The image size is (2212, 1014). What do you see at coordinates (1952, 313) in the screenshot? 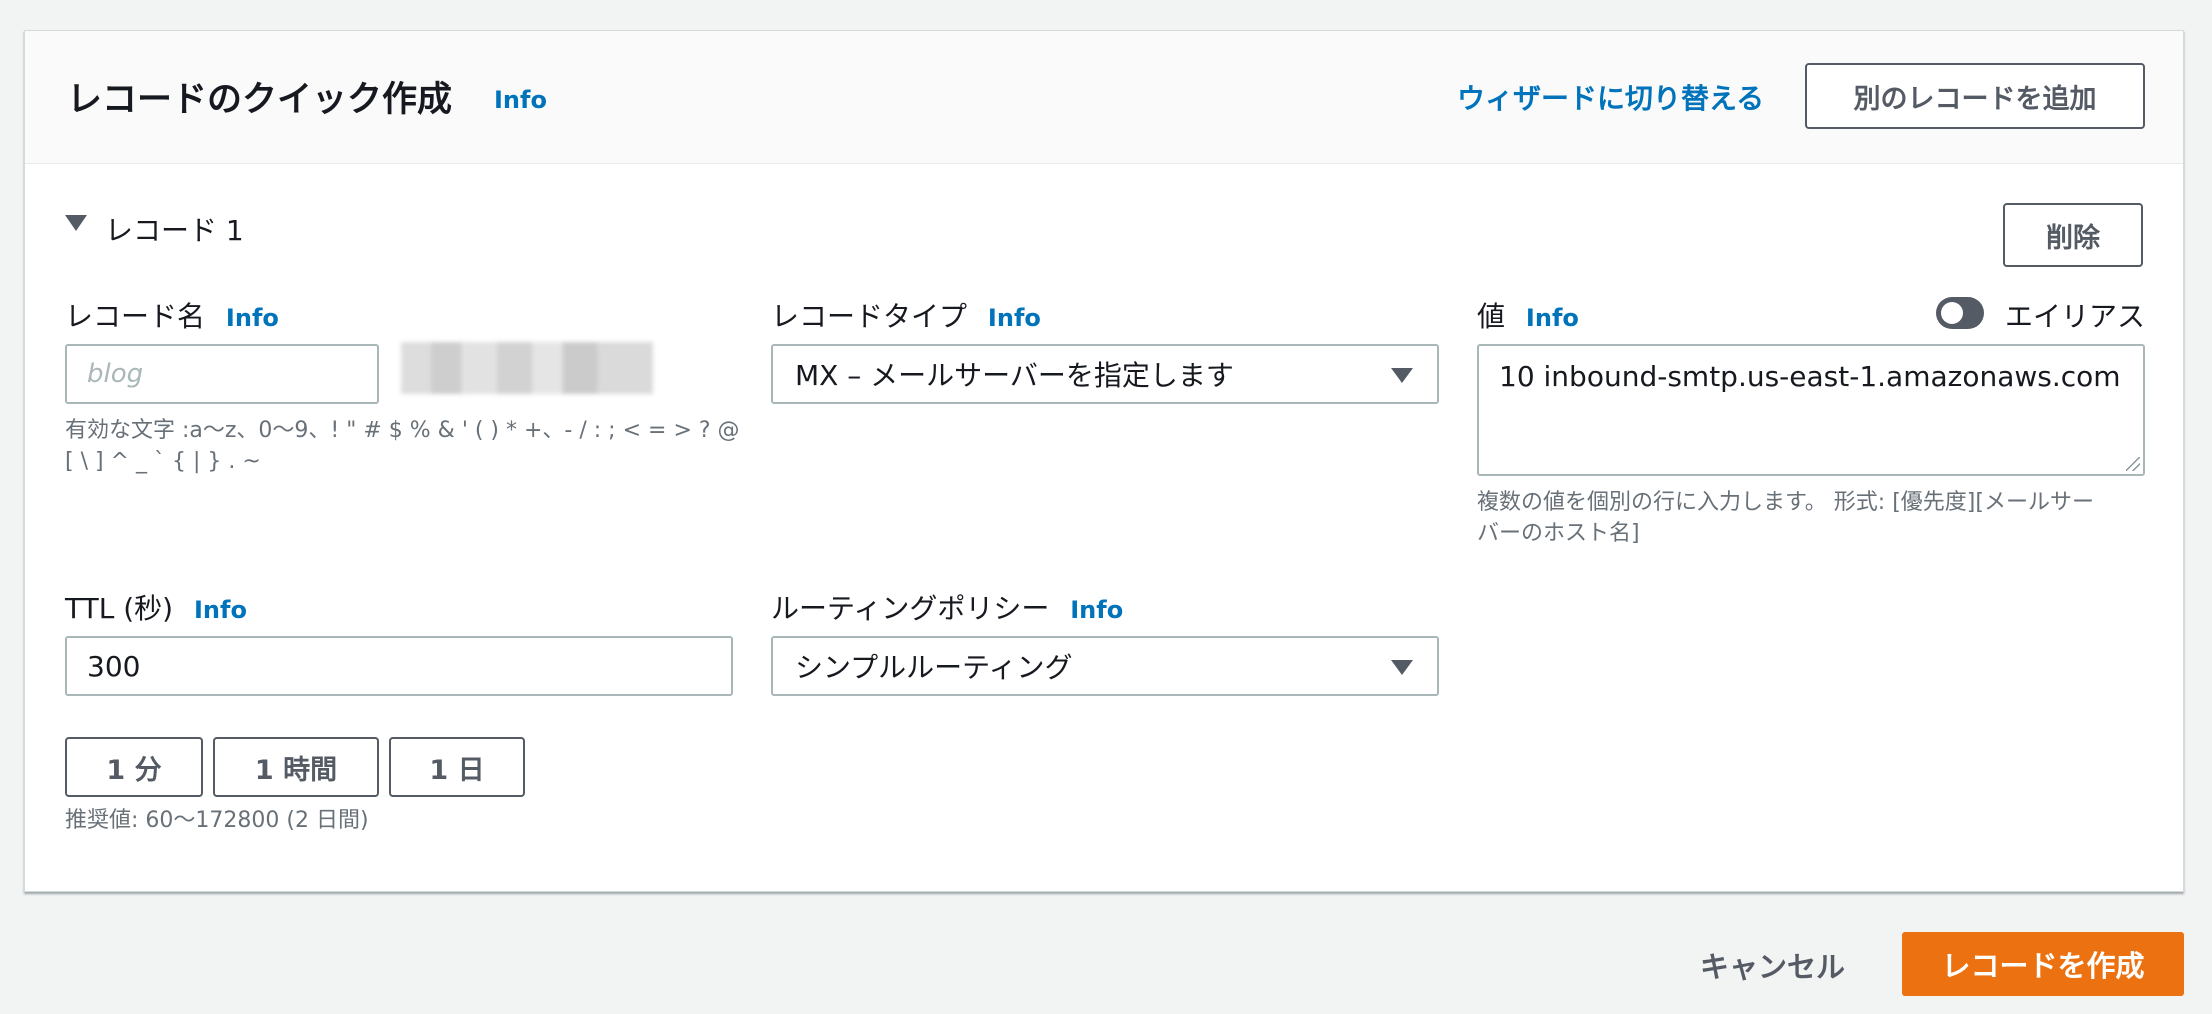
I see `toggle-knob` at bounding box center [1952, 313].